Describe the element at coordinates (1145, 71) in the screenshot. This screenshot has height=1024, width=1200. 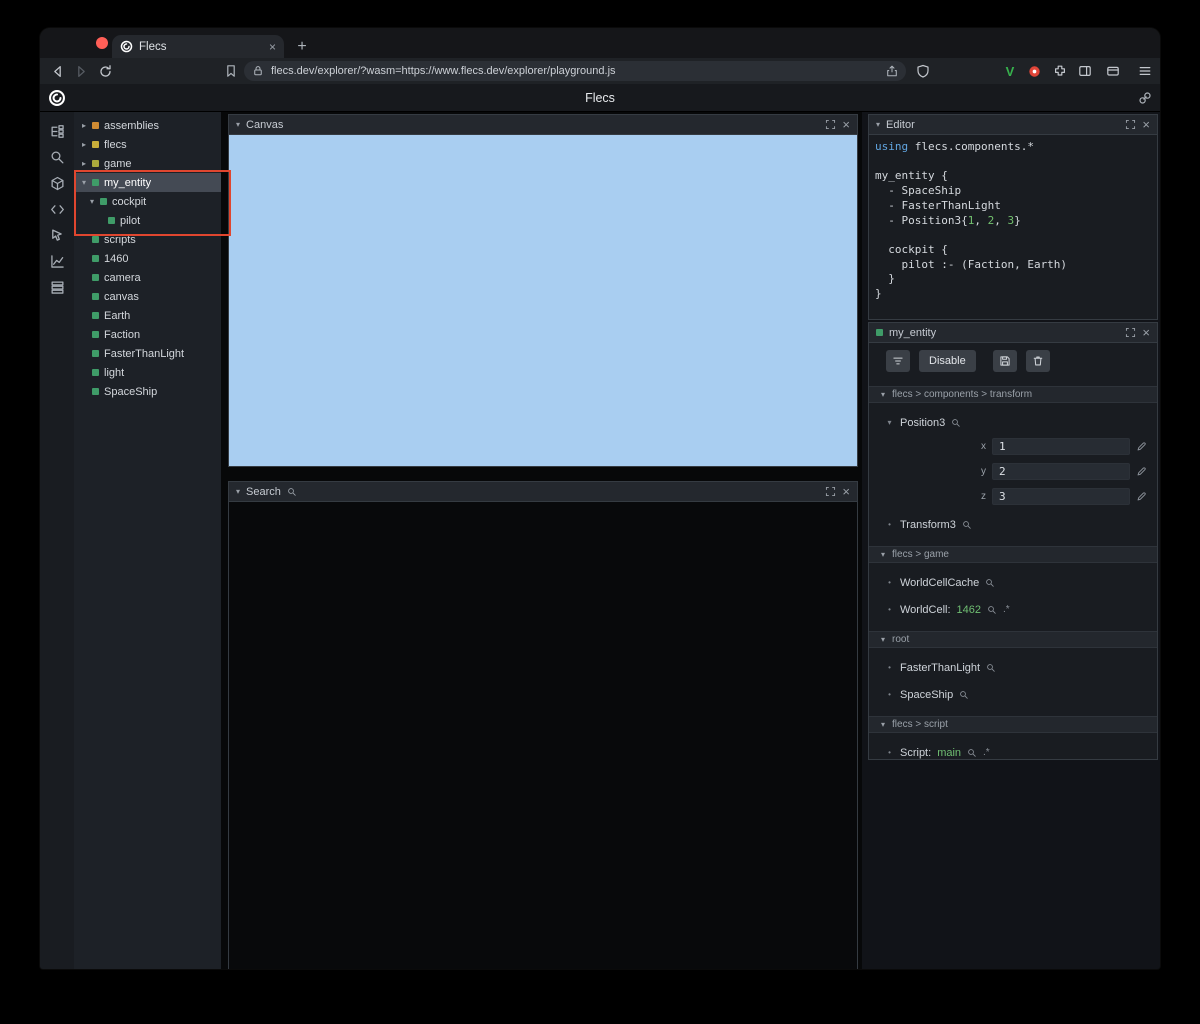
I see `menu-icon` at that location.